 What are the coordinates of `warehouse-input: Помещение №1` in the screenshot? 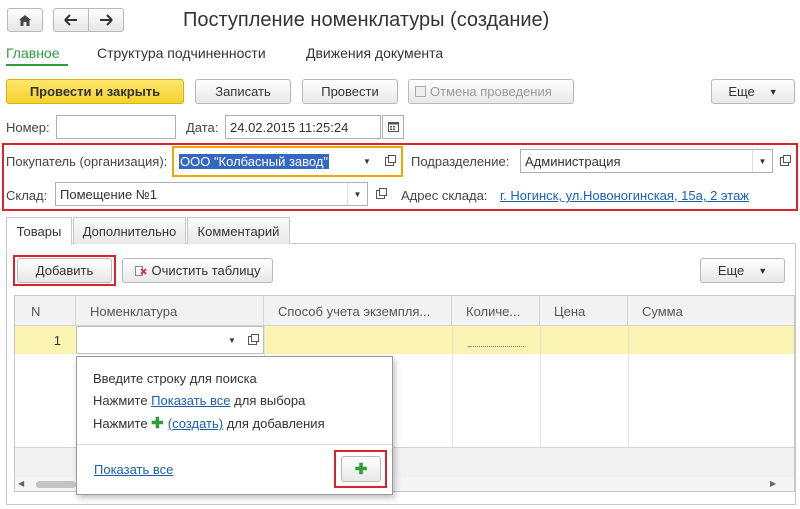 It's located at (211, 194).